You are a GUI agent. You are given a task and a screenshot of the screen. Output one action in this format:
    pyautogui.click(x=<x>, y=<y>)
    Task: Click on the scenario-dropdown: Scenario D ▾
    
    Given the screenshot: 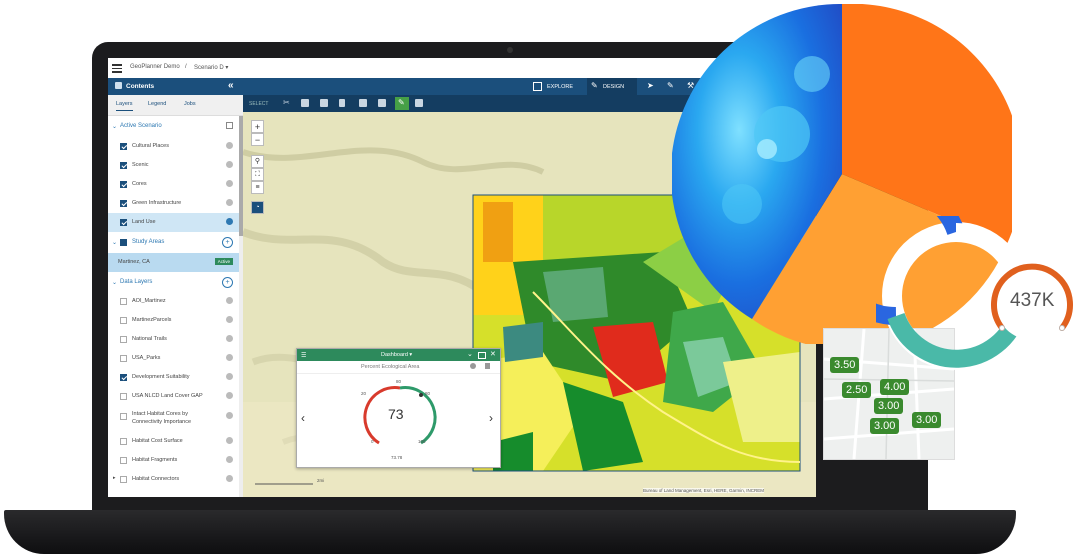 What is the action you would take?
    pyautogui.click(x=211, y=67)
    